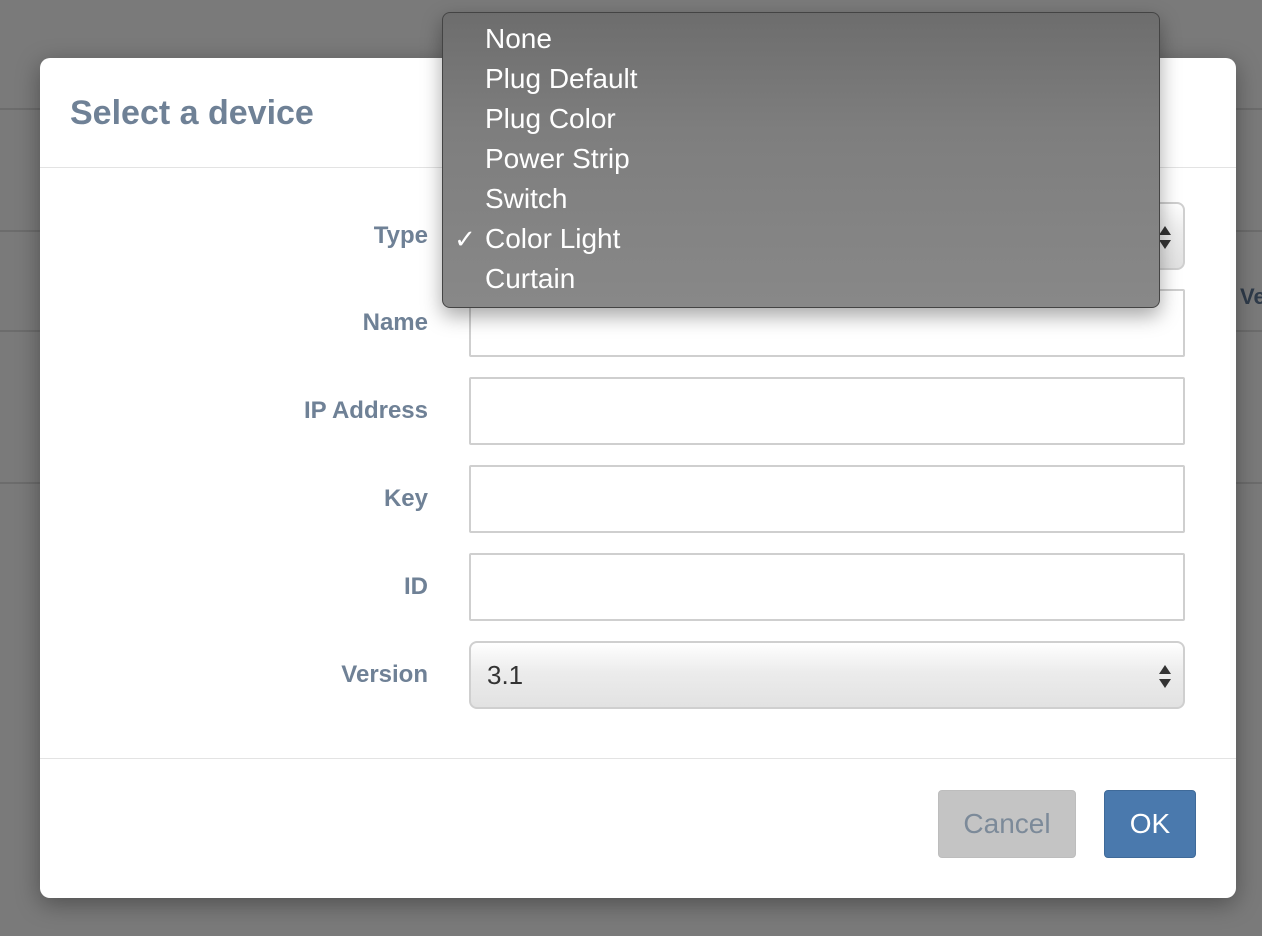  Describe the element at coordinates (557, 158) in the screenshot. I see `option-label: Power Strip` at that location.